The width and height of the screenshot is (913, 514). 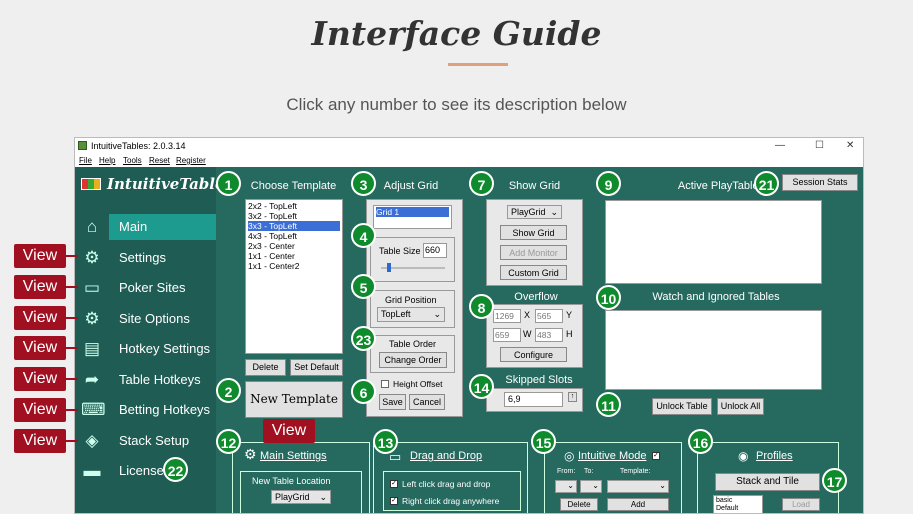 What do you see at coordinates (40, 287) in the screenshot?
I see `view-poker-sites-button: View` at bounding box center [40, 287].